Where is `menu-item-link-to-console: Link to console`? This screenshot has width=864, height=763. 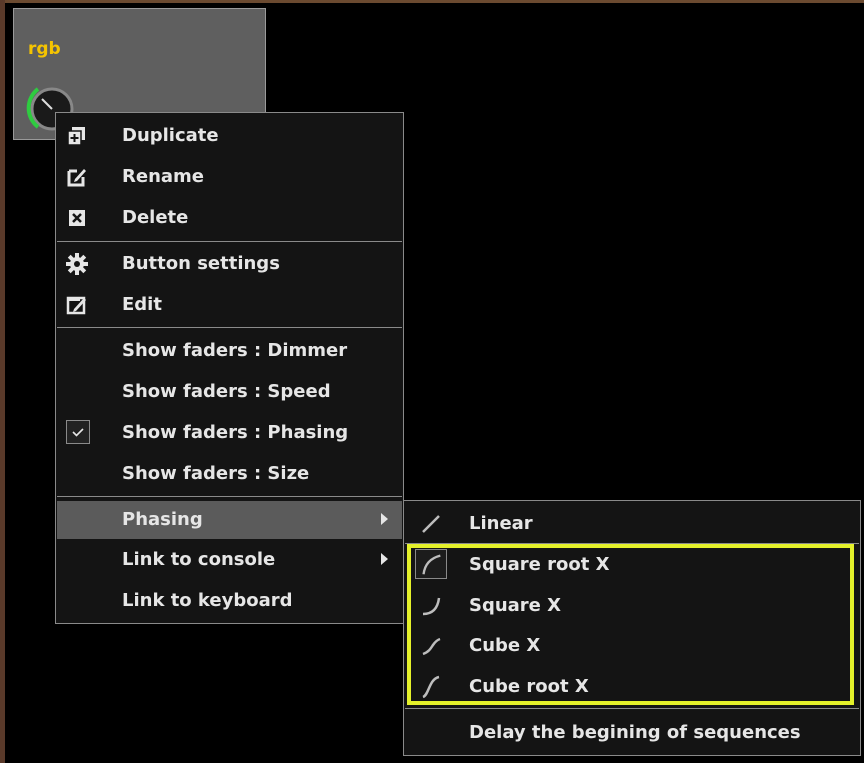 menu-item-link-to-console: Link to console is located at coordinates (229, 560).